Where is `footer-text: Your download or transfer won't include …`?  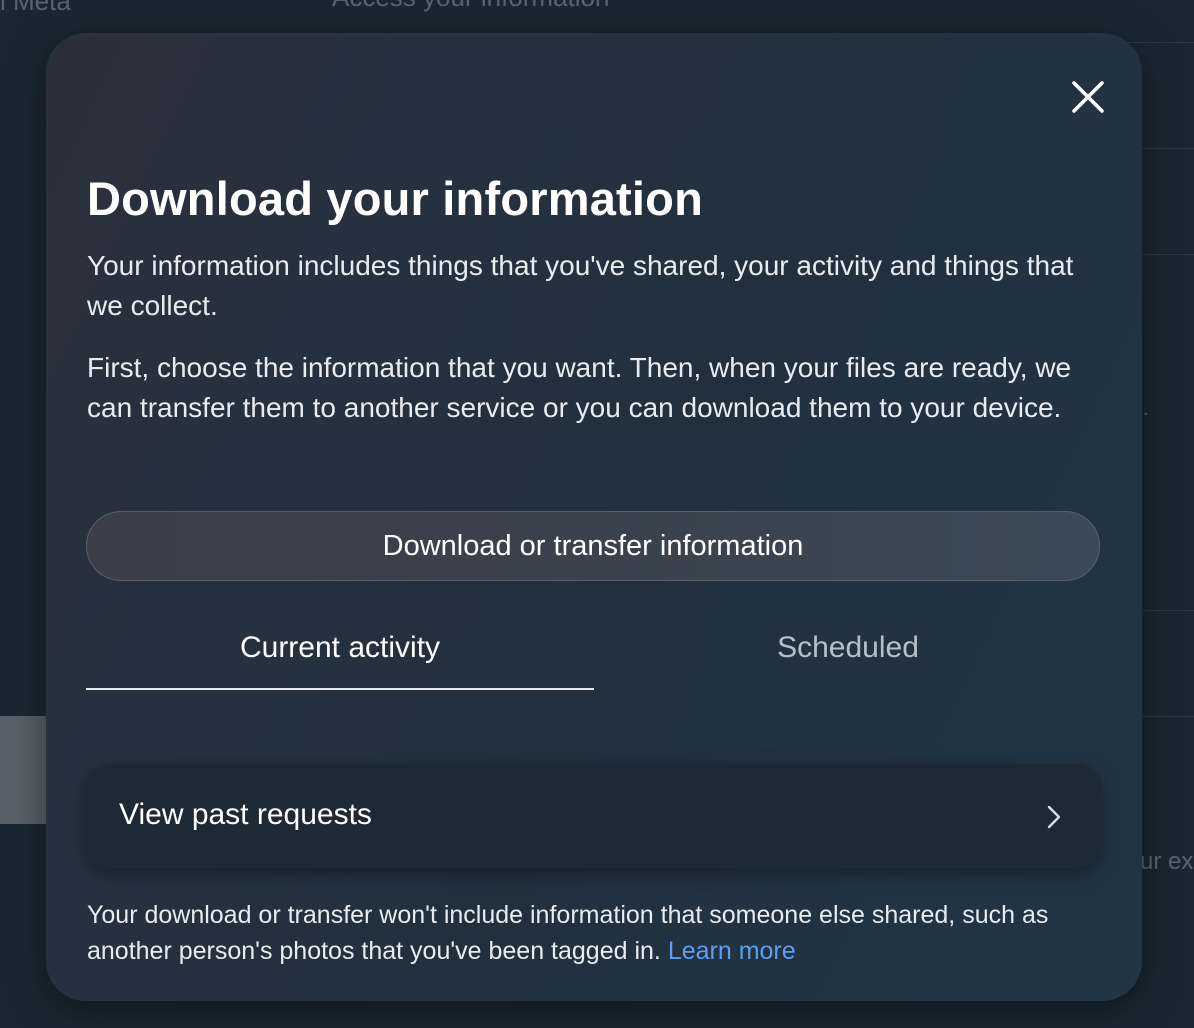
footer-text: Your download or transfer won't include … is located at coordinates (568, 933).